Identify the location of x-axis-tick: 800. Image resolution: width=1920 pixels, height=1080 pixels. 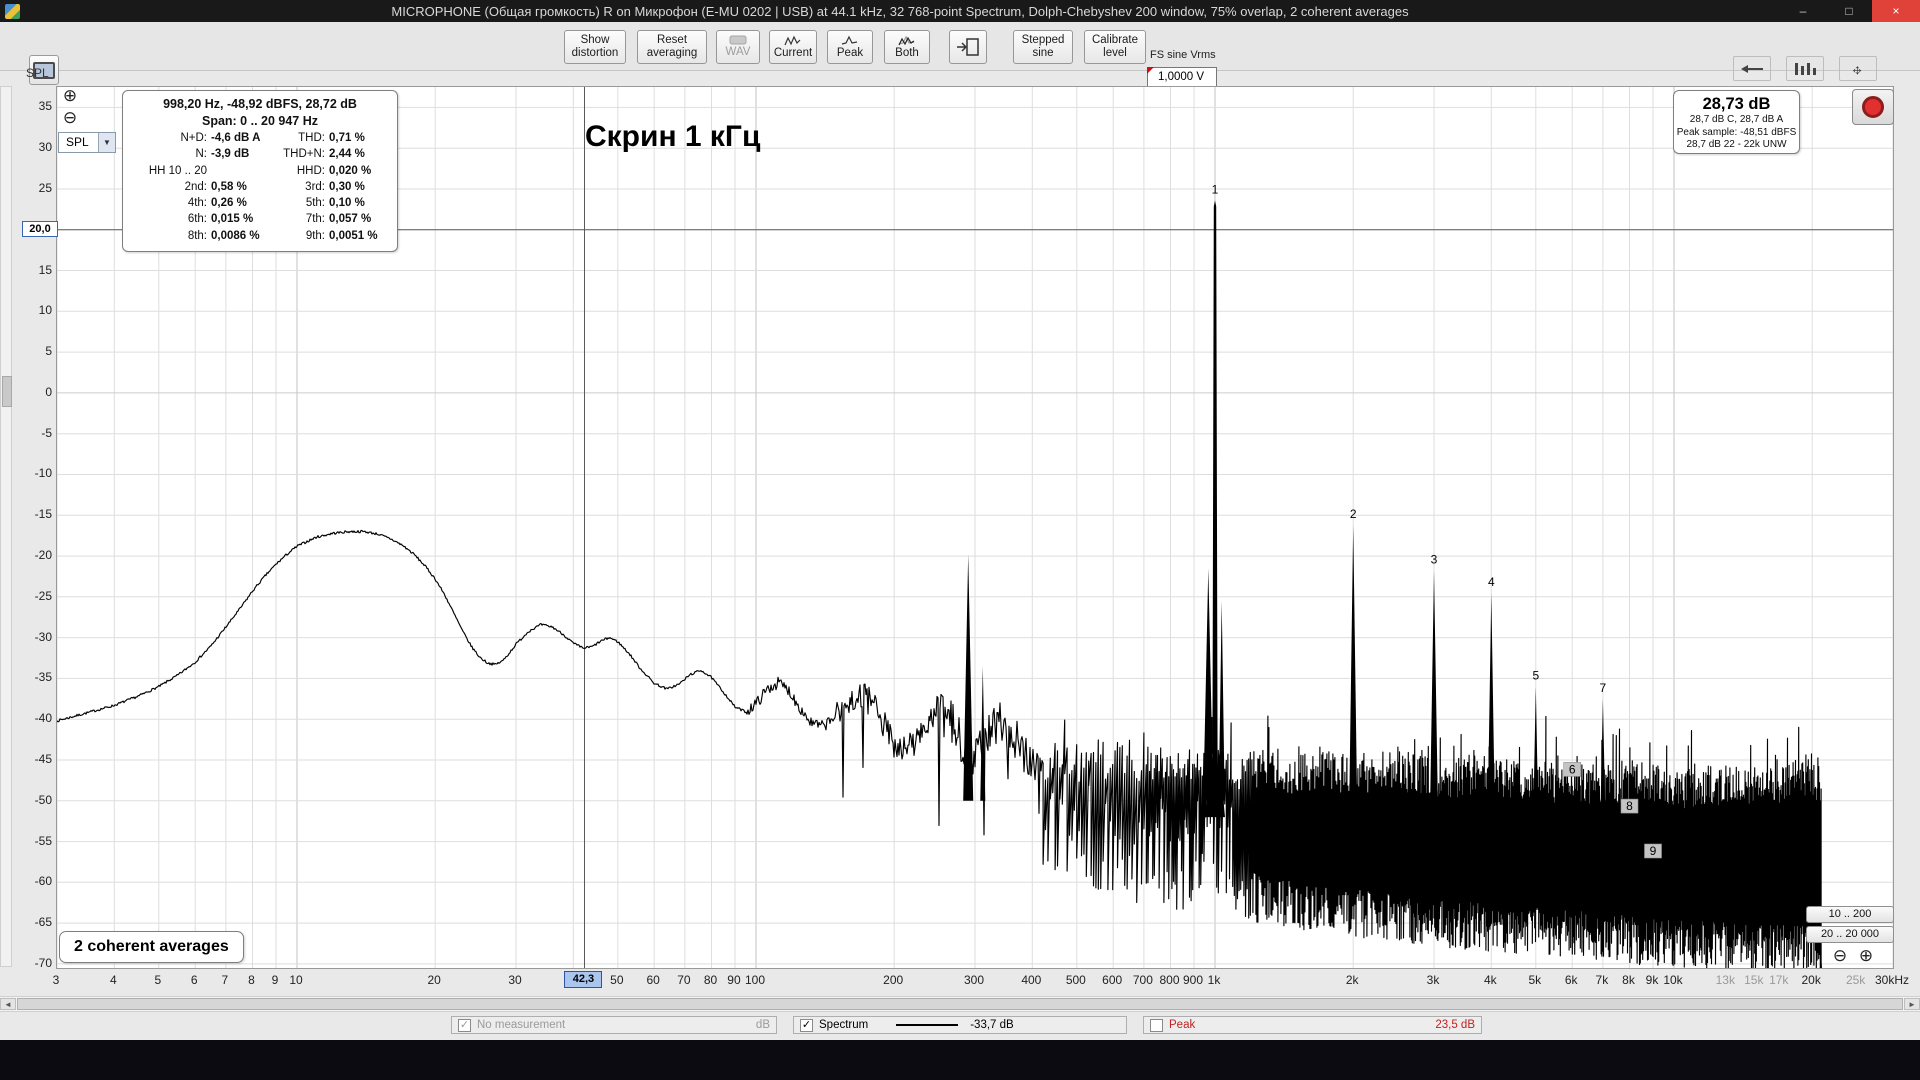
(1169, 980).